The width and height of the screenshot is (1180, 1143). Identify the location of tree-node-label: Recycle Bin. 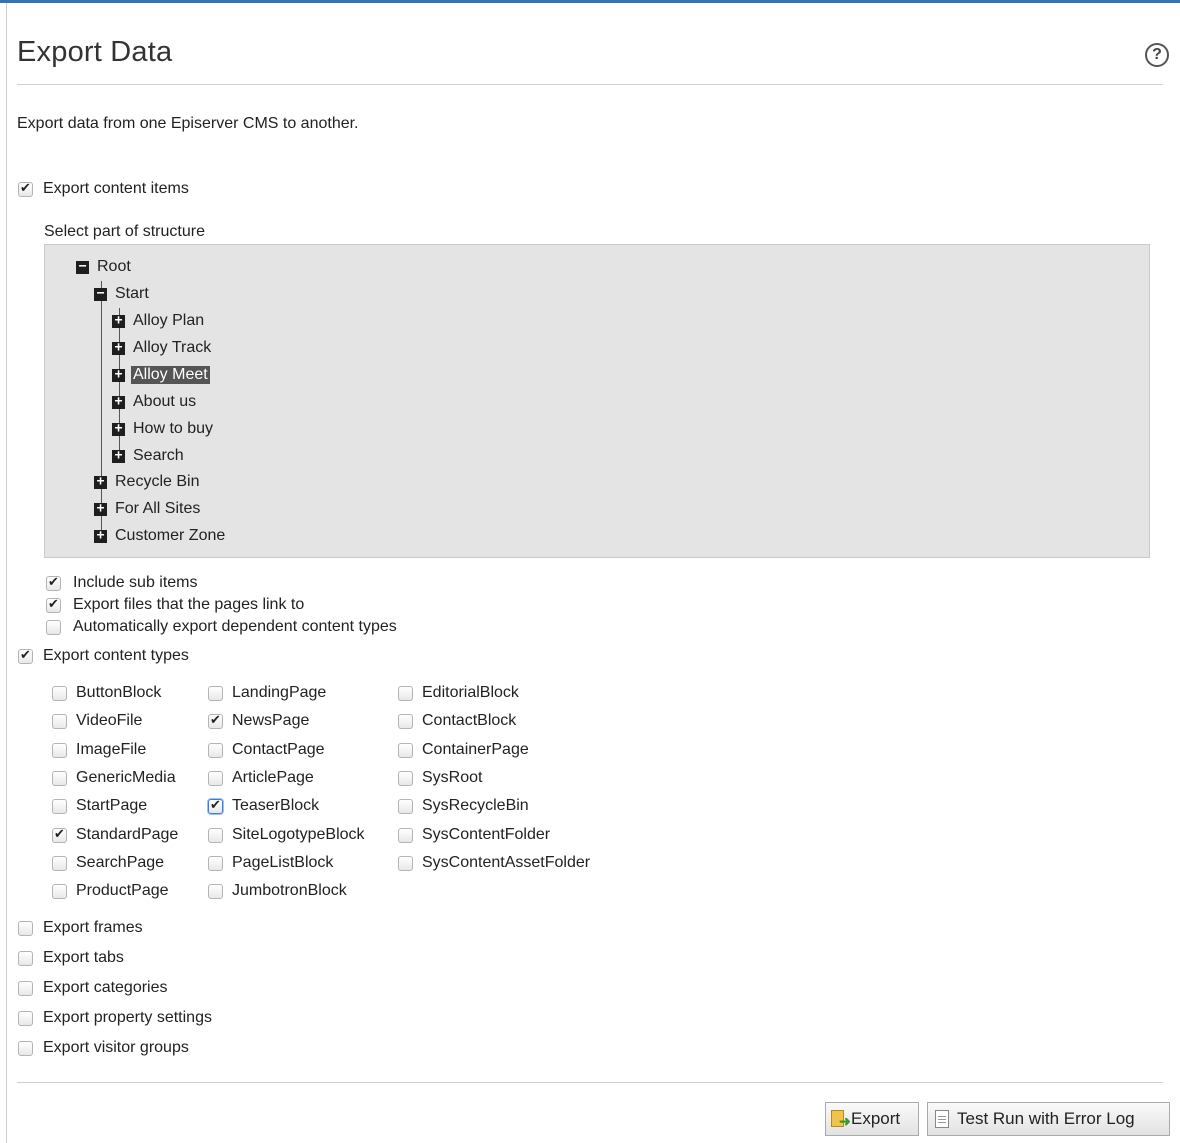
(157, 482).